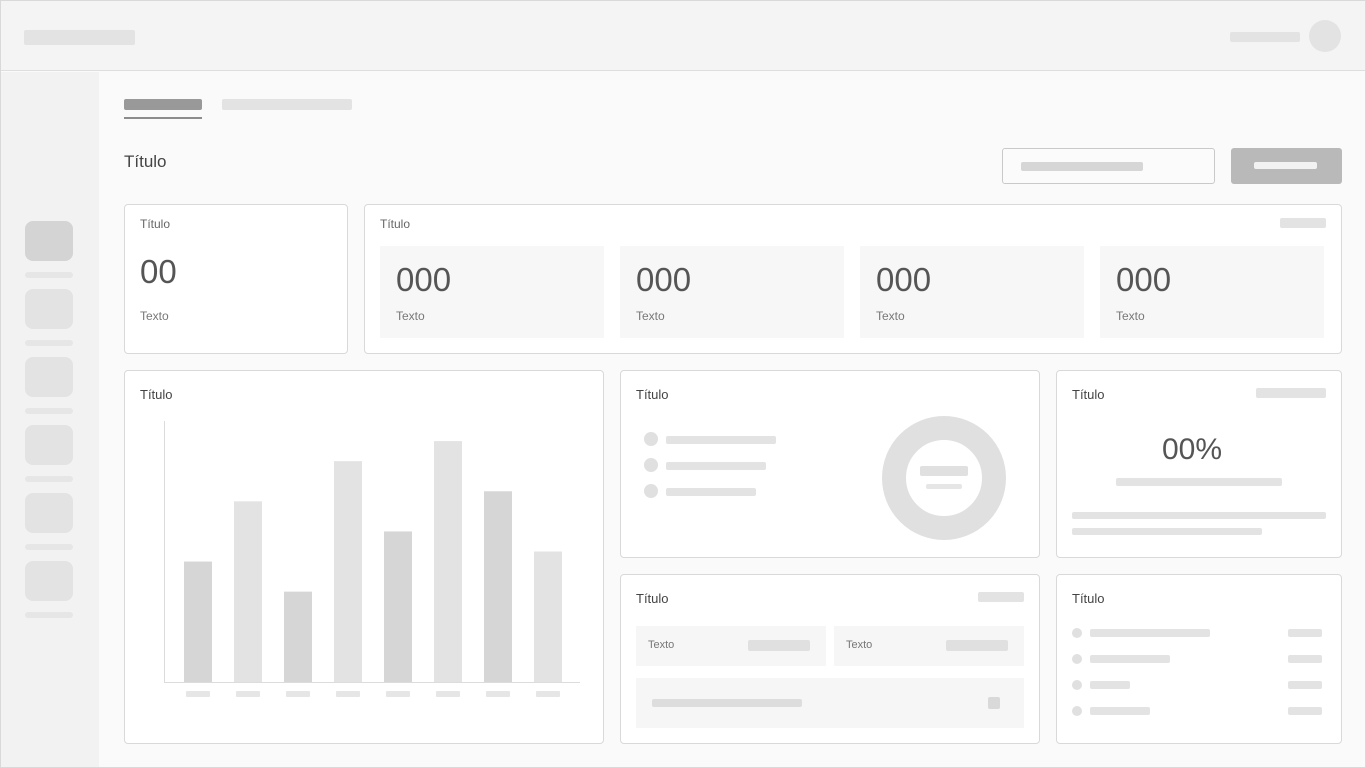 Image resolution: width=1366 pixels, height=768 pixels. What do you see at coordinates (1144, 279) in the screenshot?
I see `stat-tile-4-value: 000` at bounding box center [1144, 279].